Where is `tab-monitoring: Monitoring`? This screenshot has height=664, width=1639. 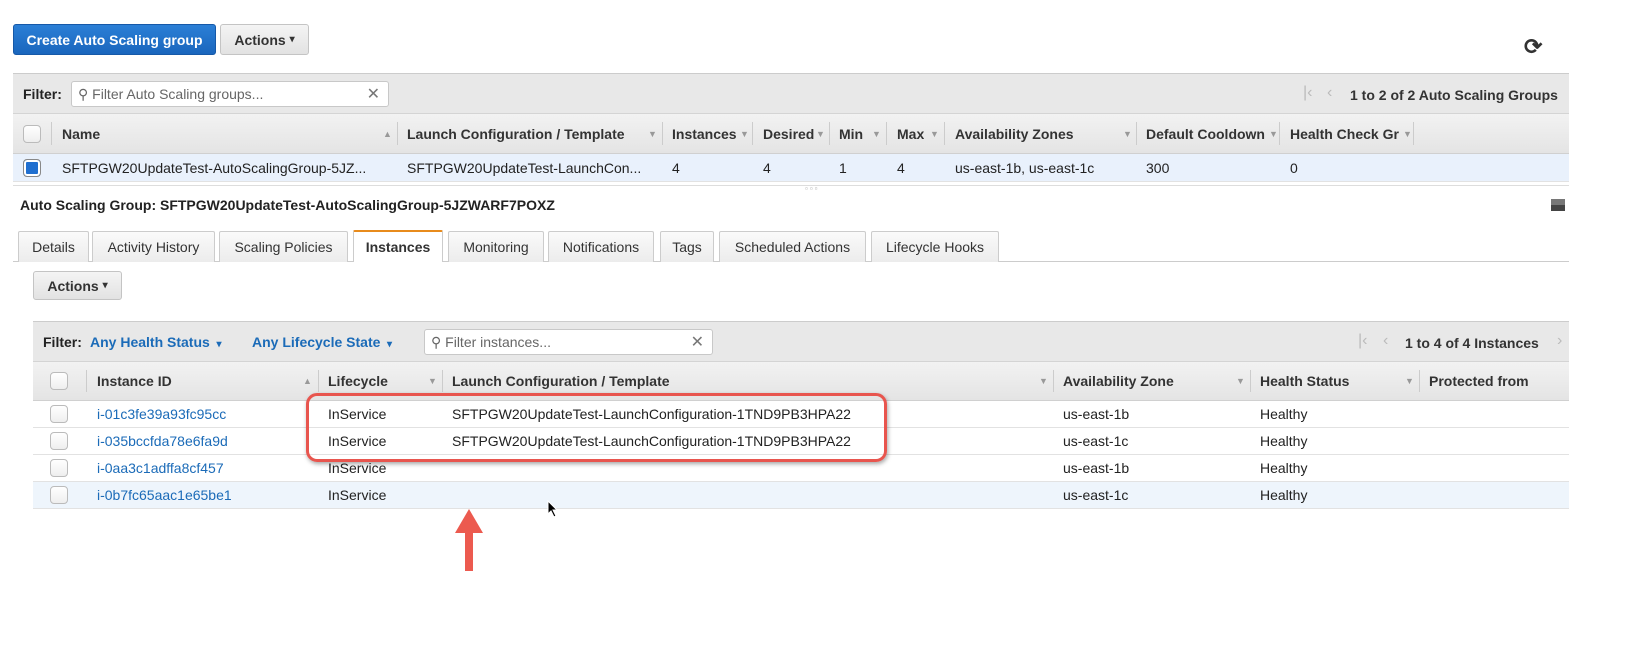
tab-monitoring: Monitoring is located at coordinates (496, 246).